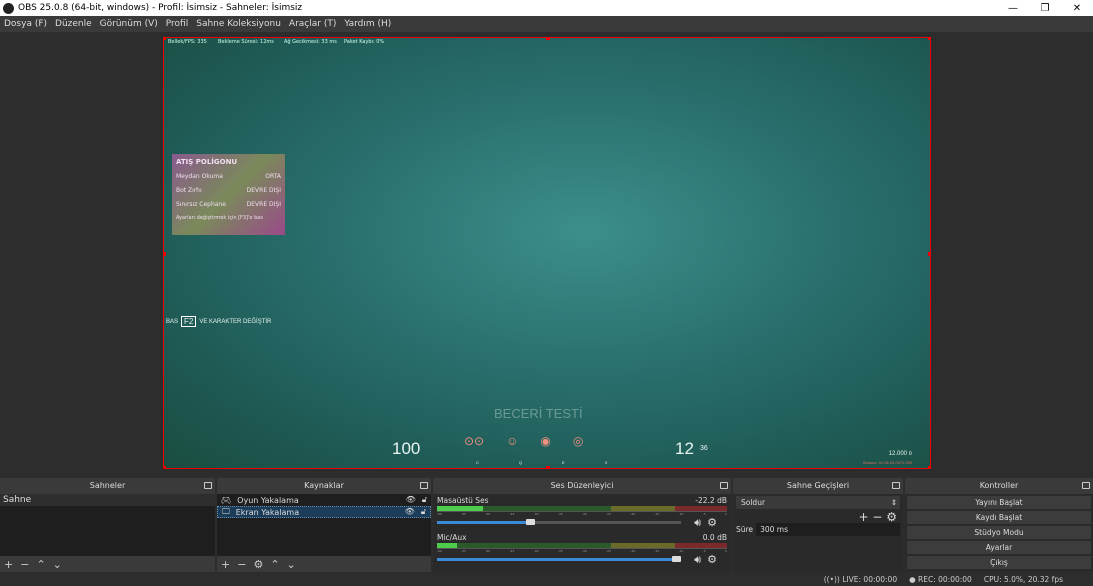 This screenshot has width=1093, height=586. What do you see at coordinates (541, 462) in the screenshot?
I see `ability-keys: CQEX` at bounding box center [541, 462].